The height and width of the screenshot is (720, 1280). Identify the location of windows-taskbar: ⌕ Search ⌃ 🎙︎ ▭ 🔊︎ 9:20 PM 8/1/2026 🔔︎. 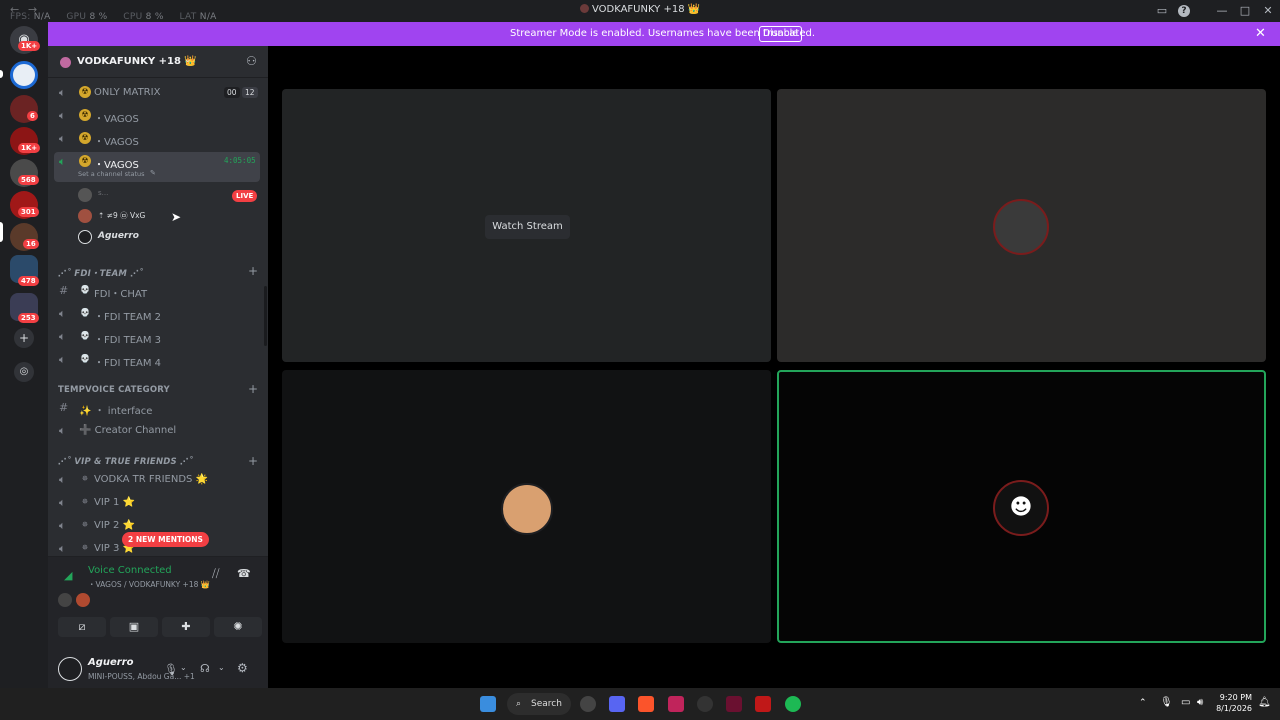
(640, 704).